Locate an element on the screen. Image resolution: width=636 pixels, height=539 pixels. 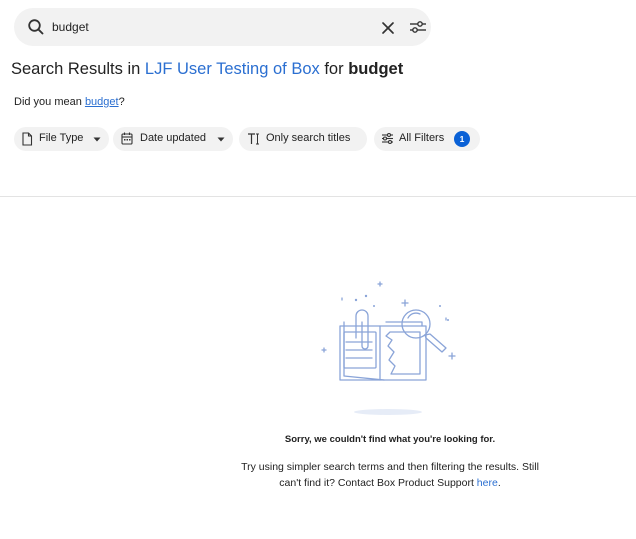
only-search-titles-toggle: Only search titles is located at coordinates (303, 139).